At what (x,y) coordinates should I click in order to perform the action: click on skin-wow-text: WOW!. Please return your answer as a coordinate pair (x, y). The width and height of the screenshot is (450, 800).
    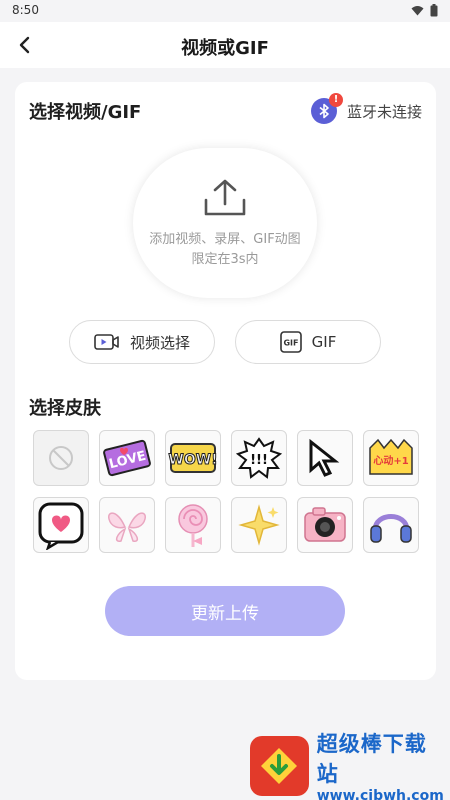
    Looking at the image, I should click on (192, 460).